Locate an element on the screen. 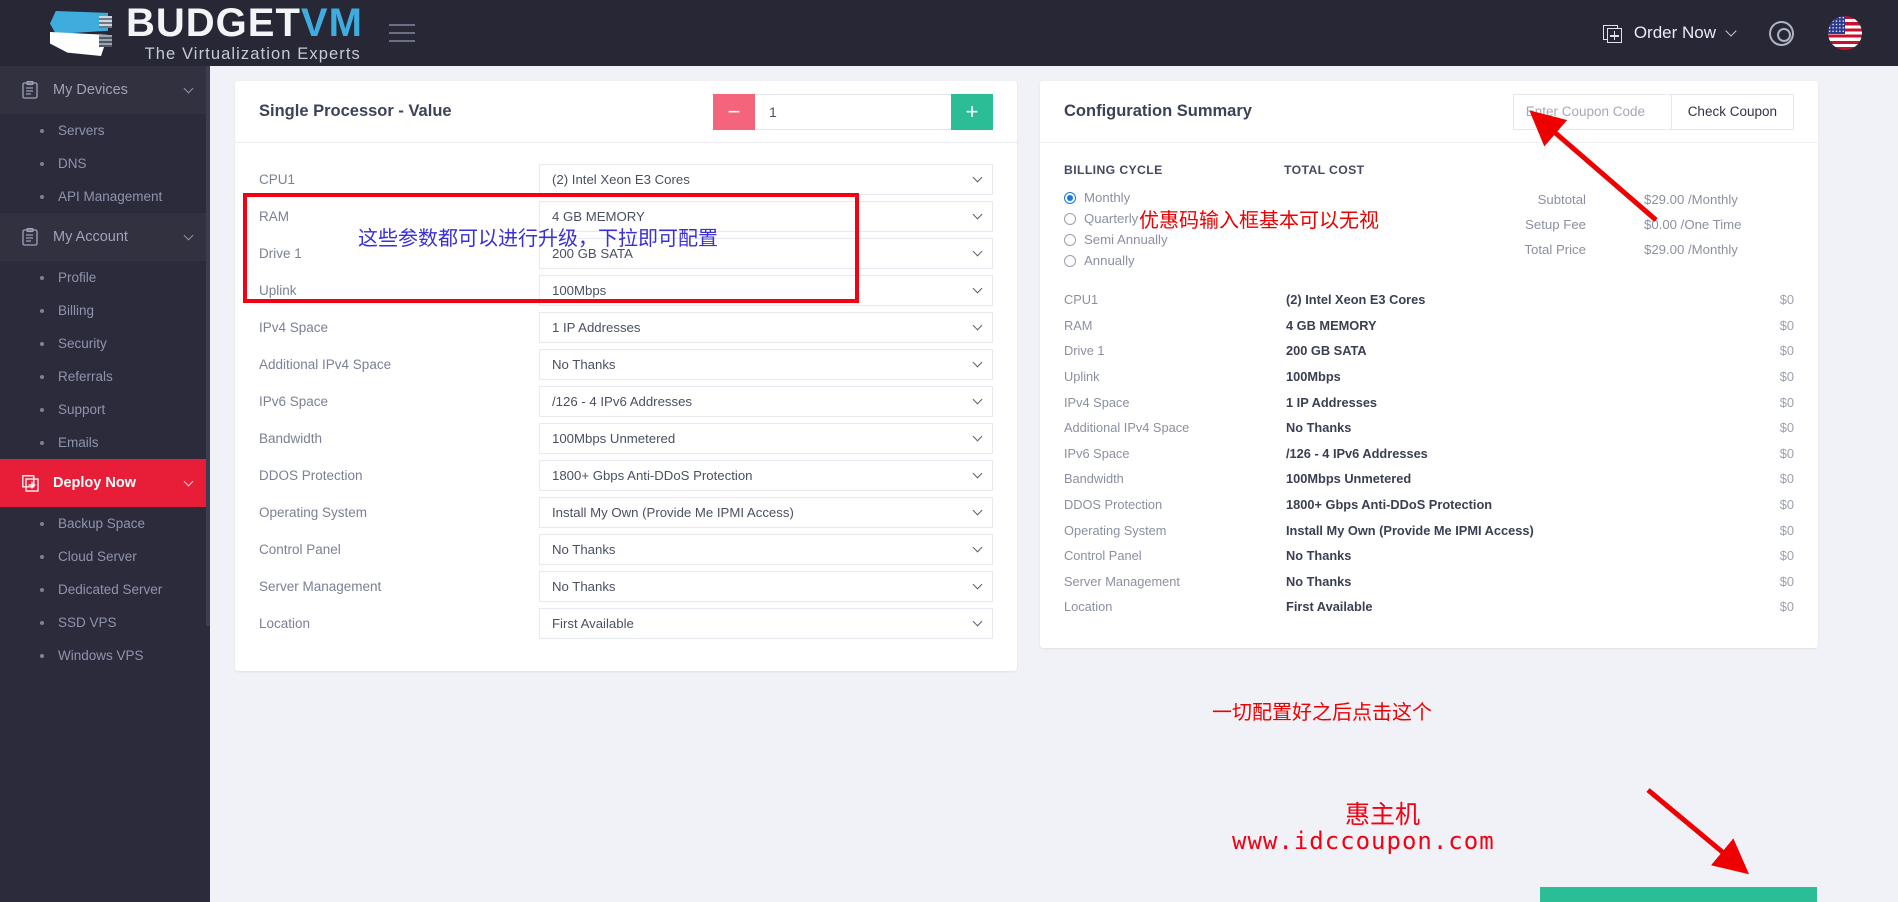 Image resolution: width=1898 pixels, height=902 pixels. sidebar-item-windows-vps: Windows VPS is located at coordinates (105, 655).